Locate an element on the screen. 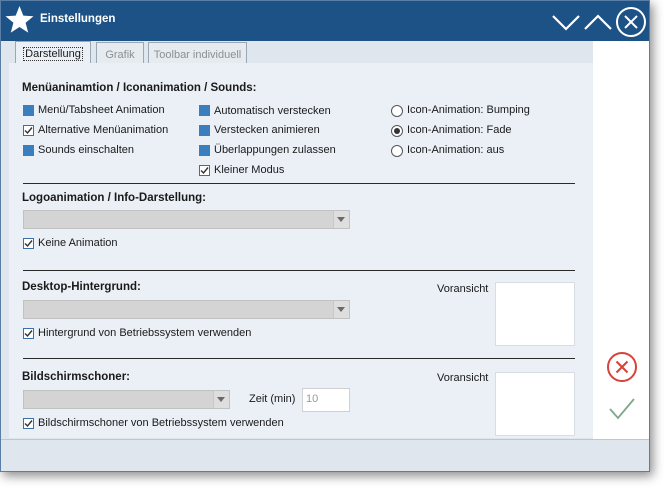 Image resolution: width=666 pixels, height=488 pixels. radio-selected-dot is located at coordinates (397, 131).